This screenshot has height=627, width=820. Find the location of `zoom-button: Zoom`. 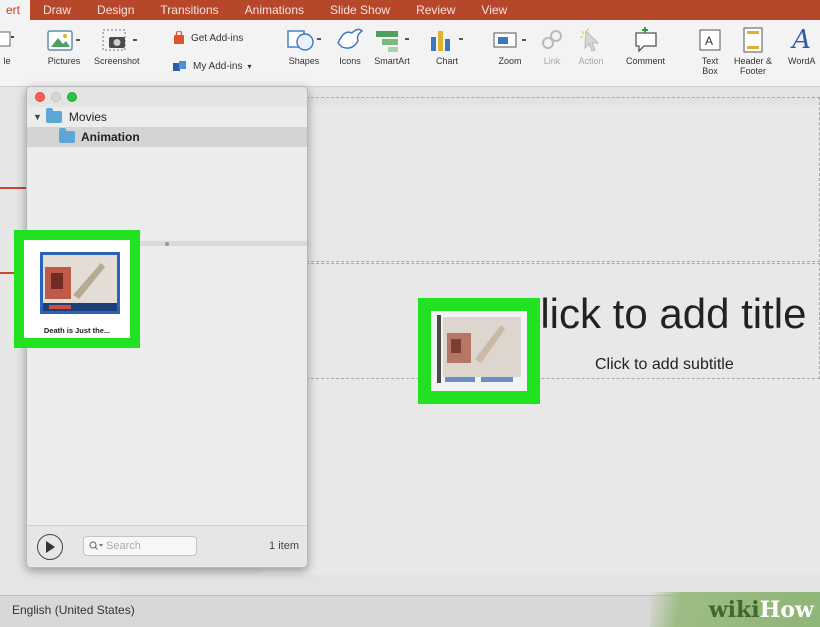

zoom-button: Zoom is located at coordinates (510, 45).